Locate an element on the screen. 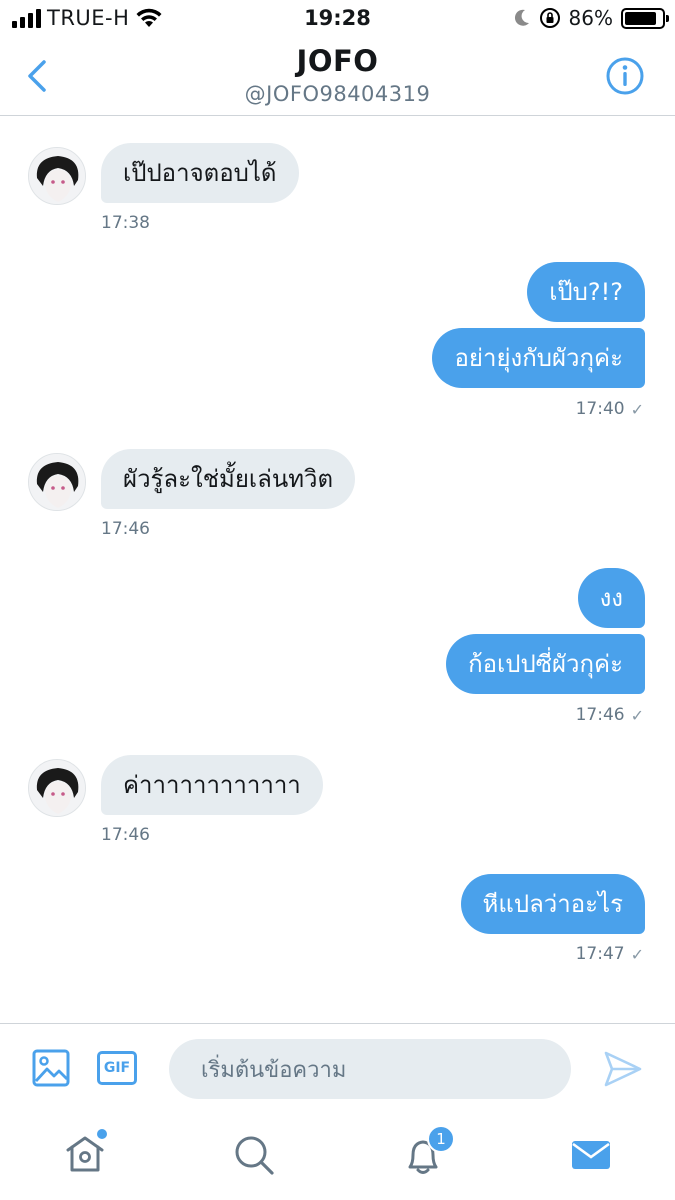 Image resolution: width=675 pixels, height=1200 pixels. message-timestamp: 17:47 ✓ is located at coordinates (610, 954).